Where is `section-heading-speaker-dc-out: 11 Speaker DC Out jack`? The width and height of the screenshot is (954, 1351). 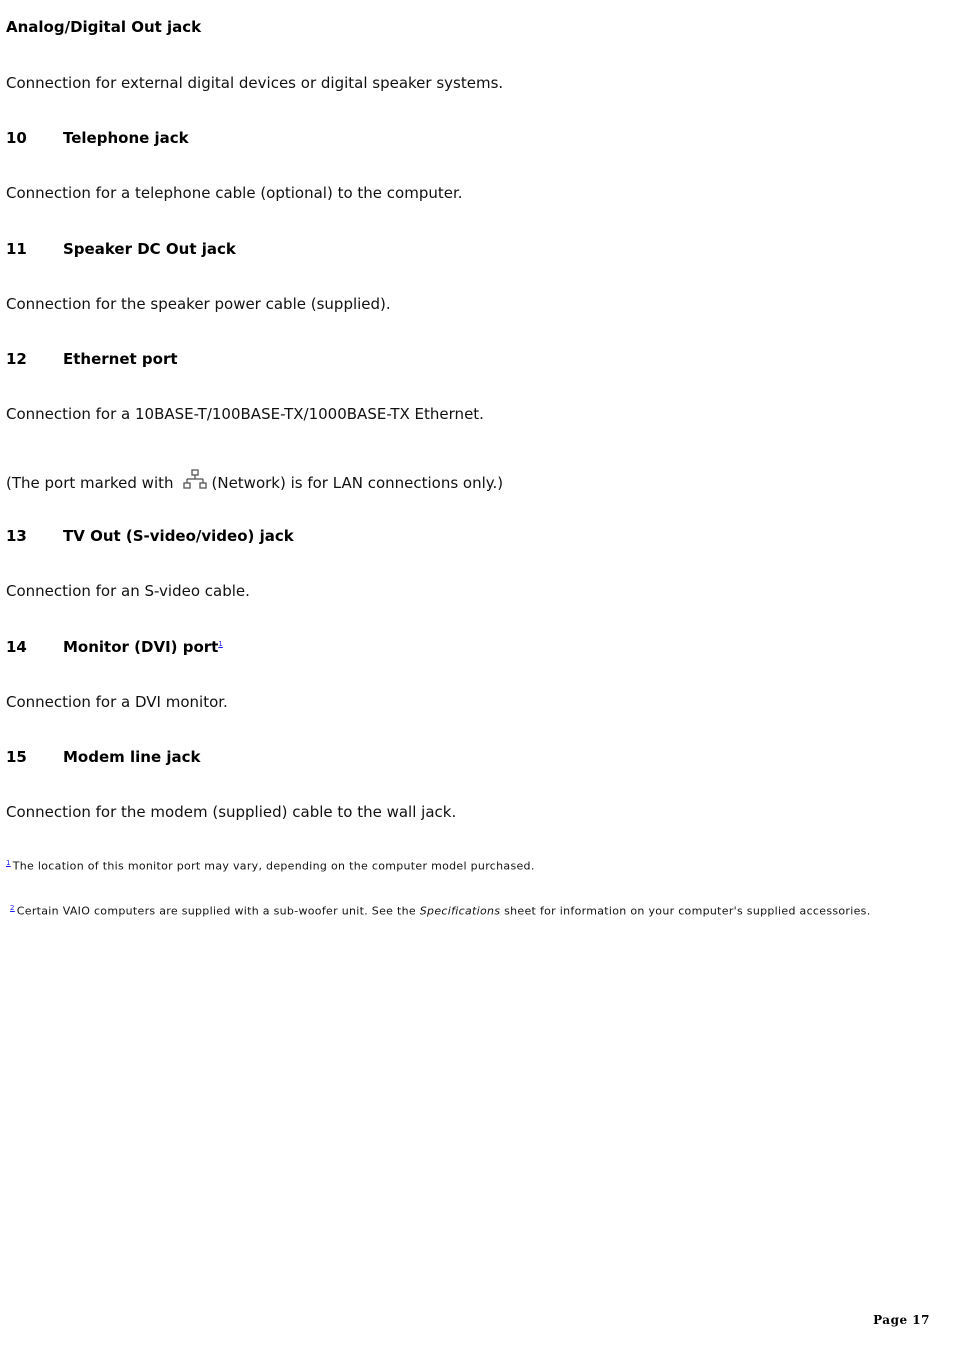
section-heading-speaker-dc-out: 11 Speaker DC Out jack is located at coordinates (121, 249).